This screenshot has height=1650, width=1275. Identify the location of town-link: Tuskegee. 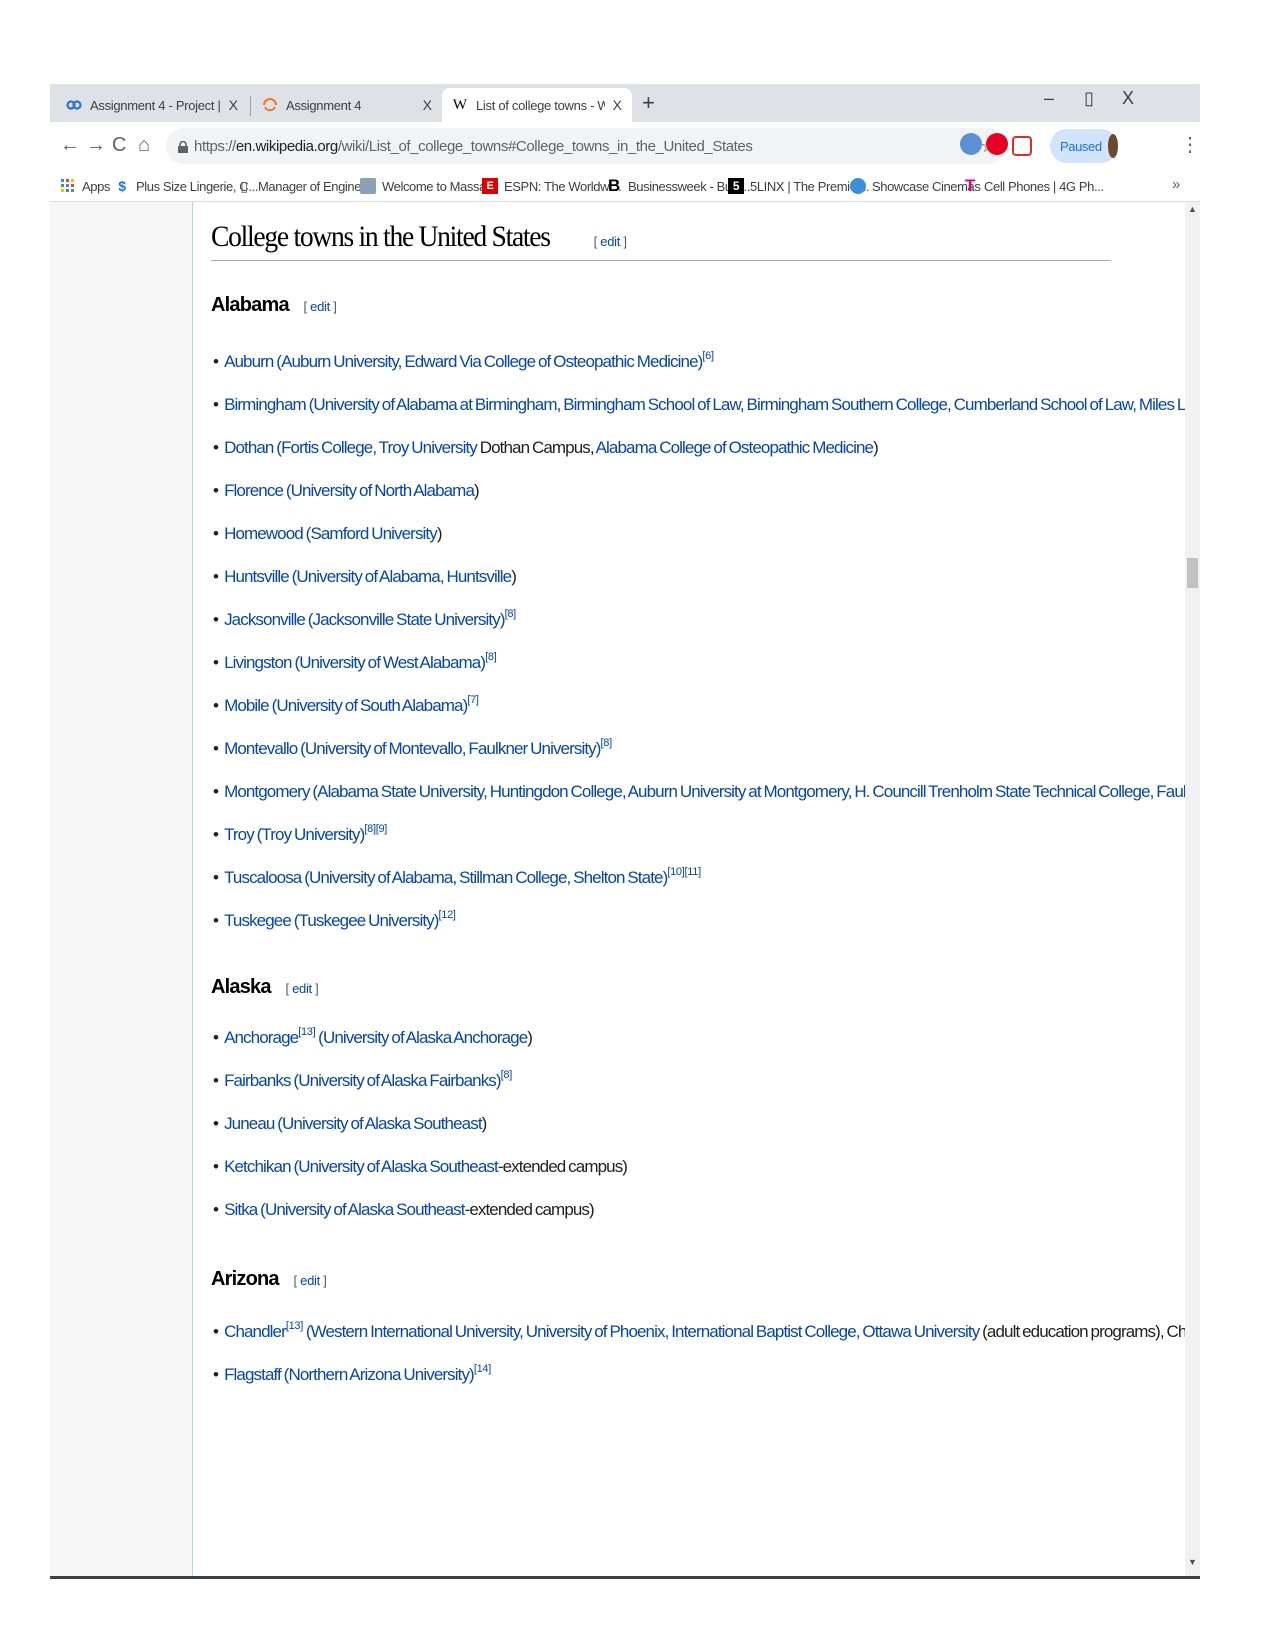
(258, 920).